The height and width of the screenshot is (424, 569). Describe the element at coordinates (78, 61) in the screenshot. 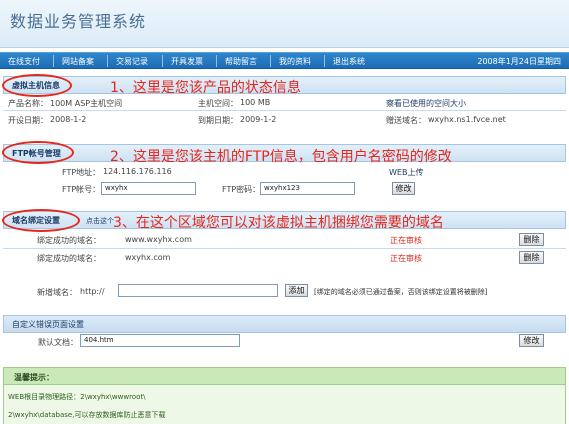

I see `nav-item-site-filing: 网站备案` at that location.